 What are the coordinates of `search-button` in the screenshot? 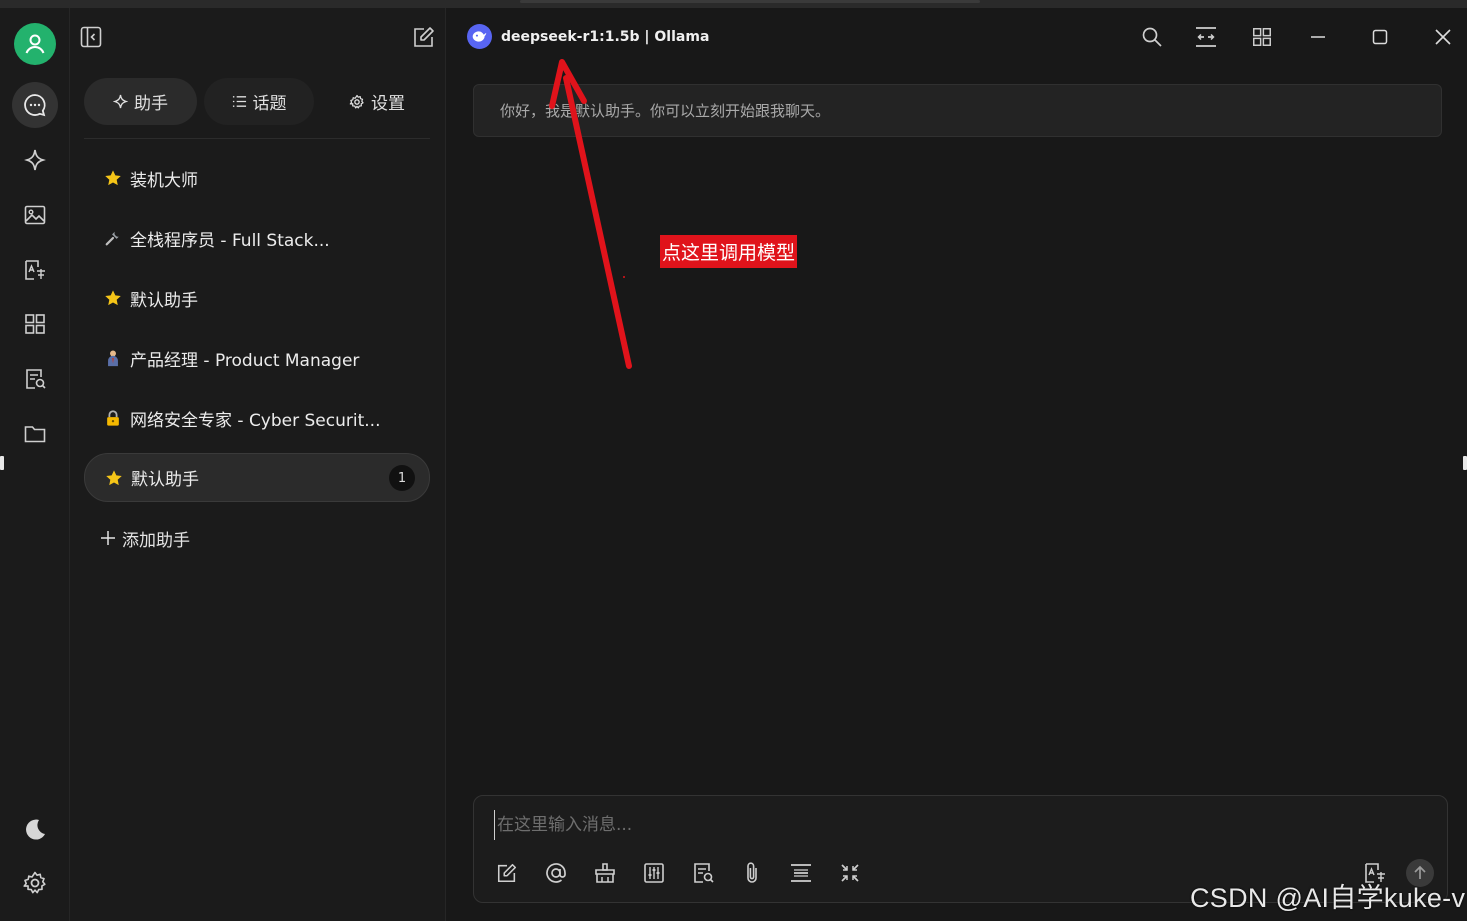 It's located at (1152, 37).